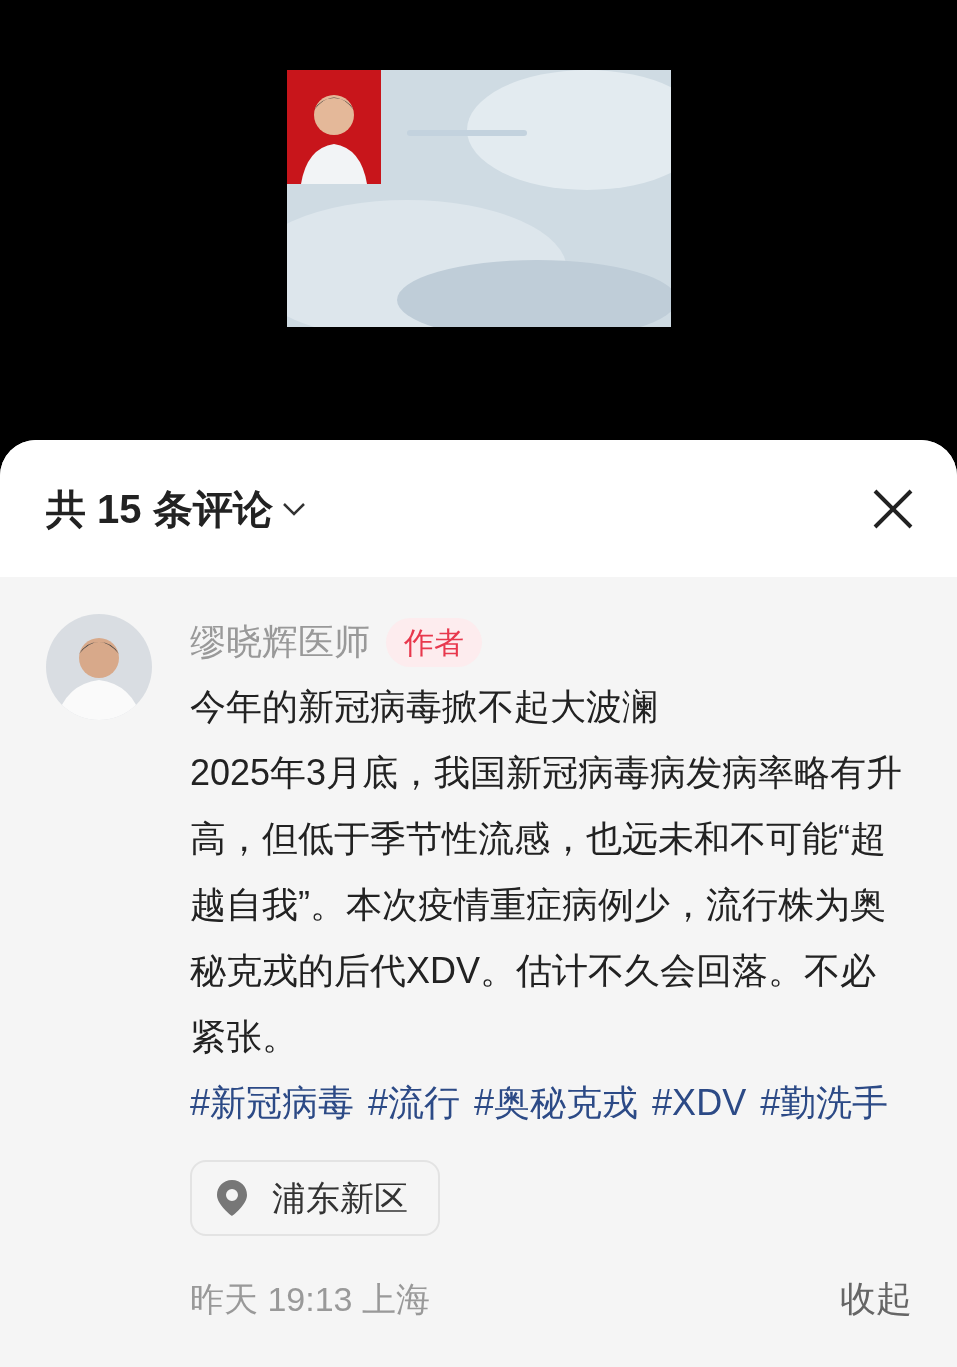  What do you see at coordinates (293, 508) in the screenshot?
I see `chevron-down-icon` at bounding box center [293, 508].